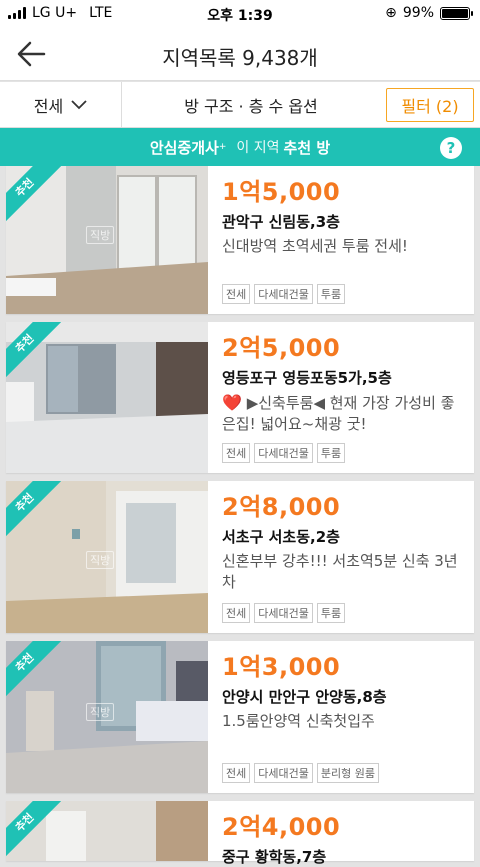  I want to click on listing-price: 2억8,000, so click(281, 507).